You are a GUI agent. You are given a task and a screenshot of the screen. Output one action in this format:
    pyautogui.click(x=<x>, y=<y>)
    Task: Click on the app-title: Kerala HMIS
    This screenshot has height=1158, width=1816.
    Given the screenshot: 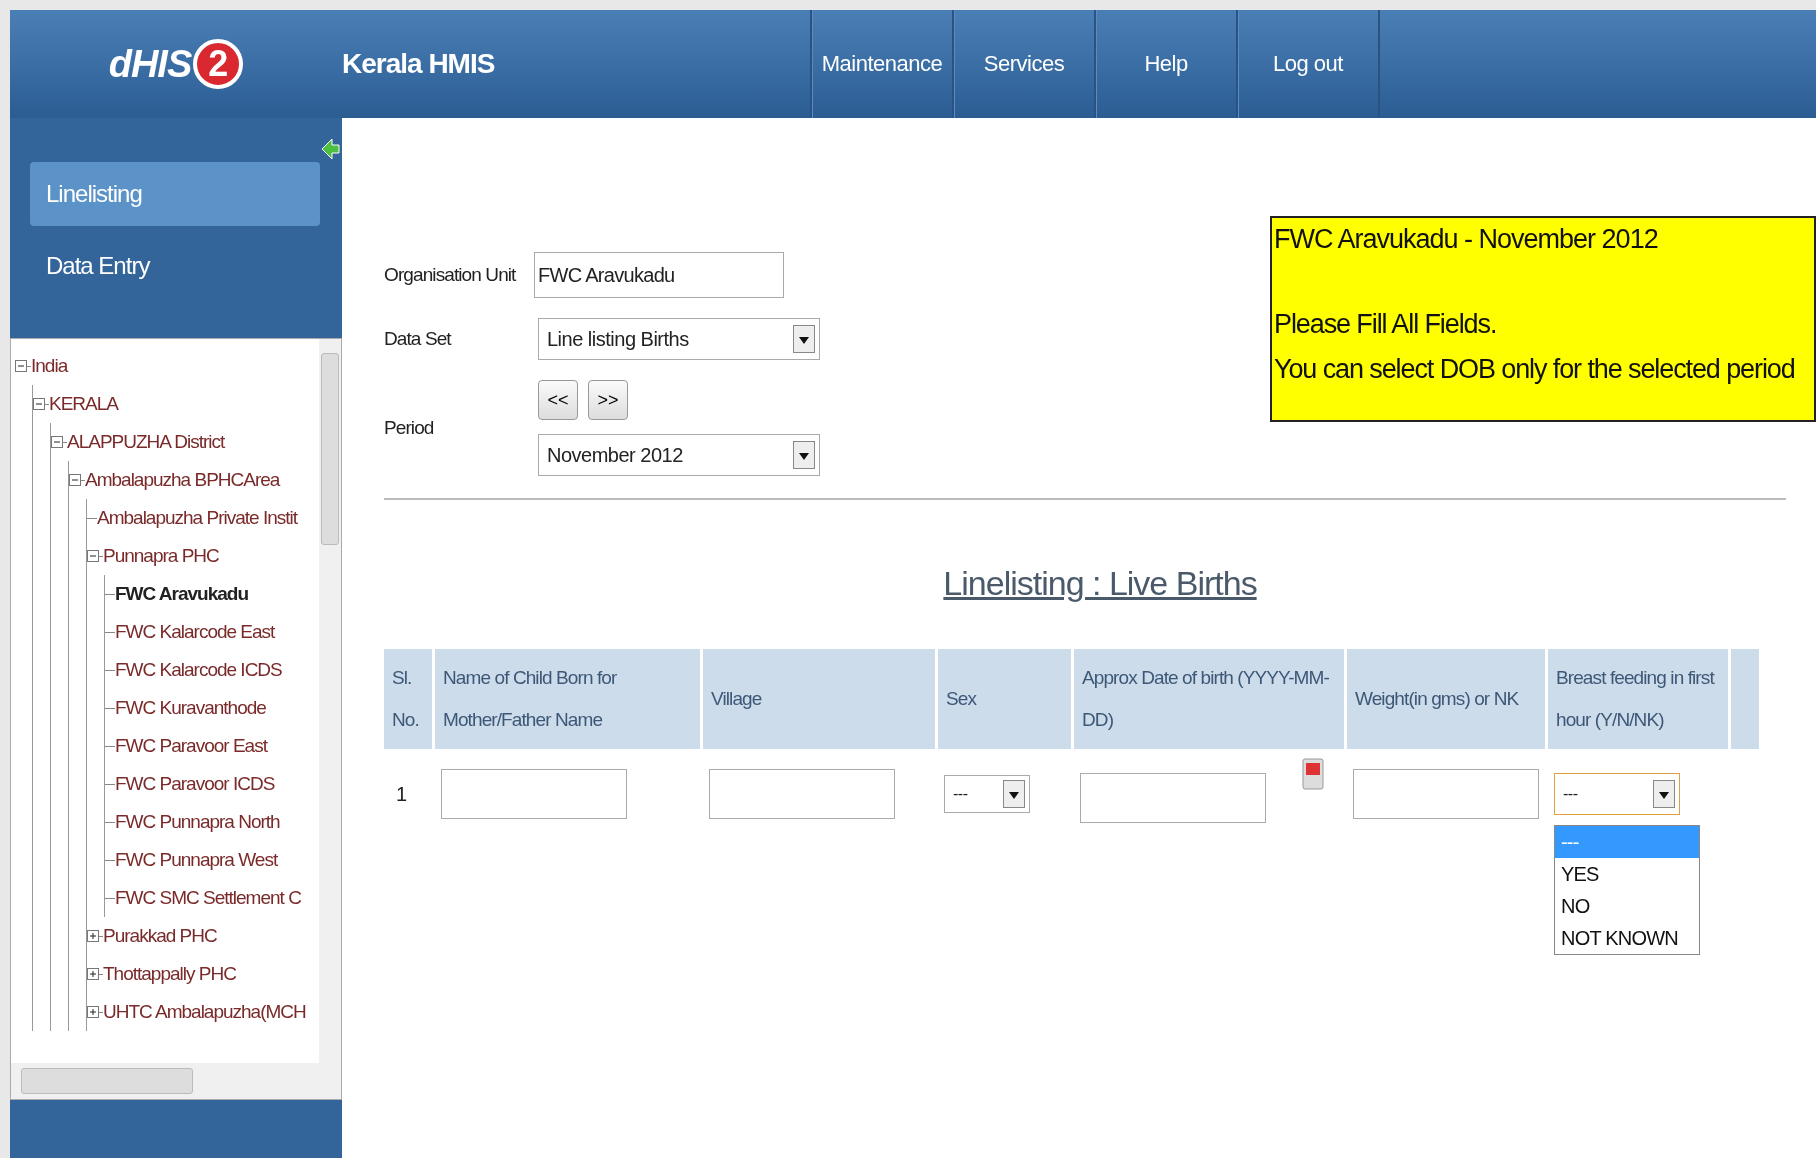 What is the action you would take?
    pyautogui.click(x=419, y=64)
    